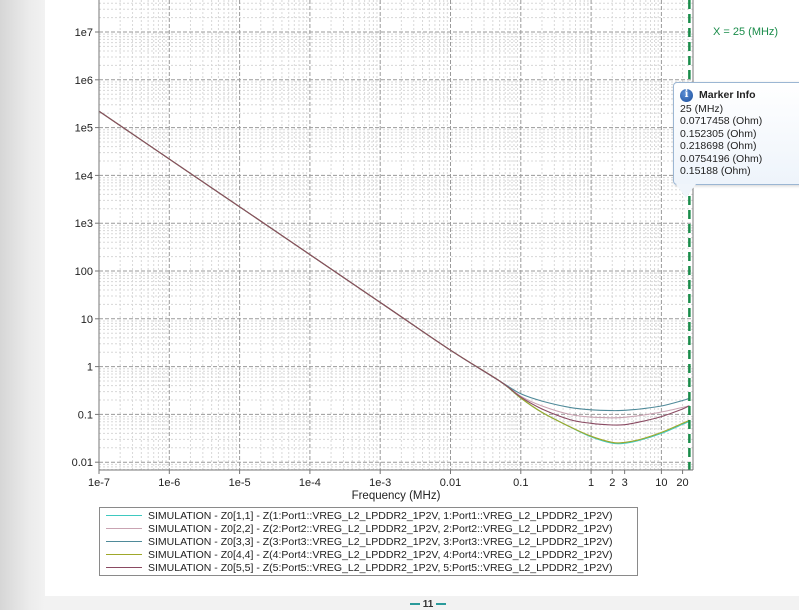  Describe the element at coordinates (625, 483) in the screenshot. I see `x-tick-label: 3` at that location.